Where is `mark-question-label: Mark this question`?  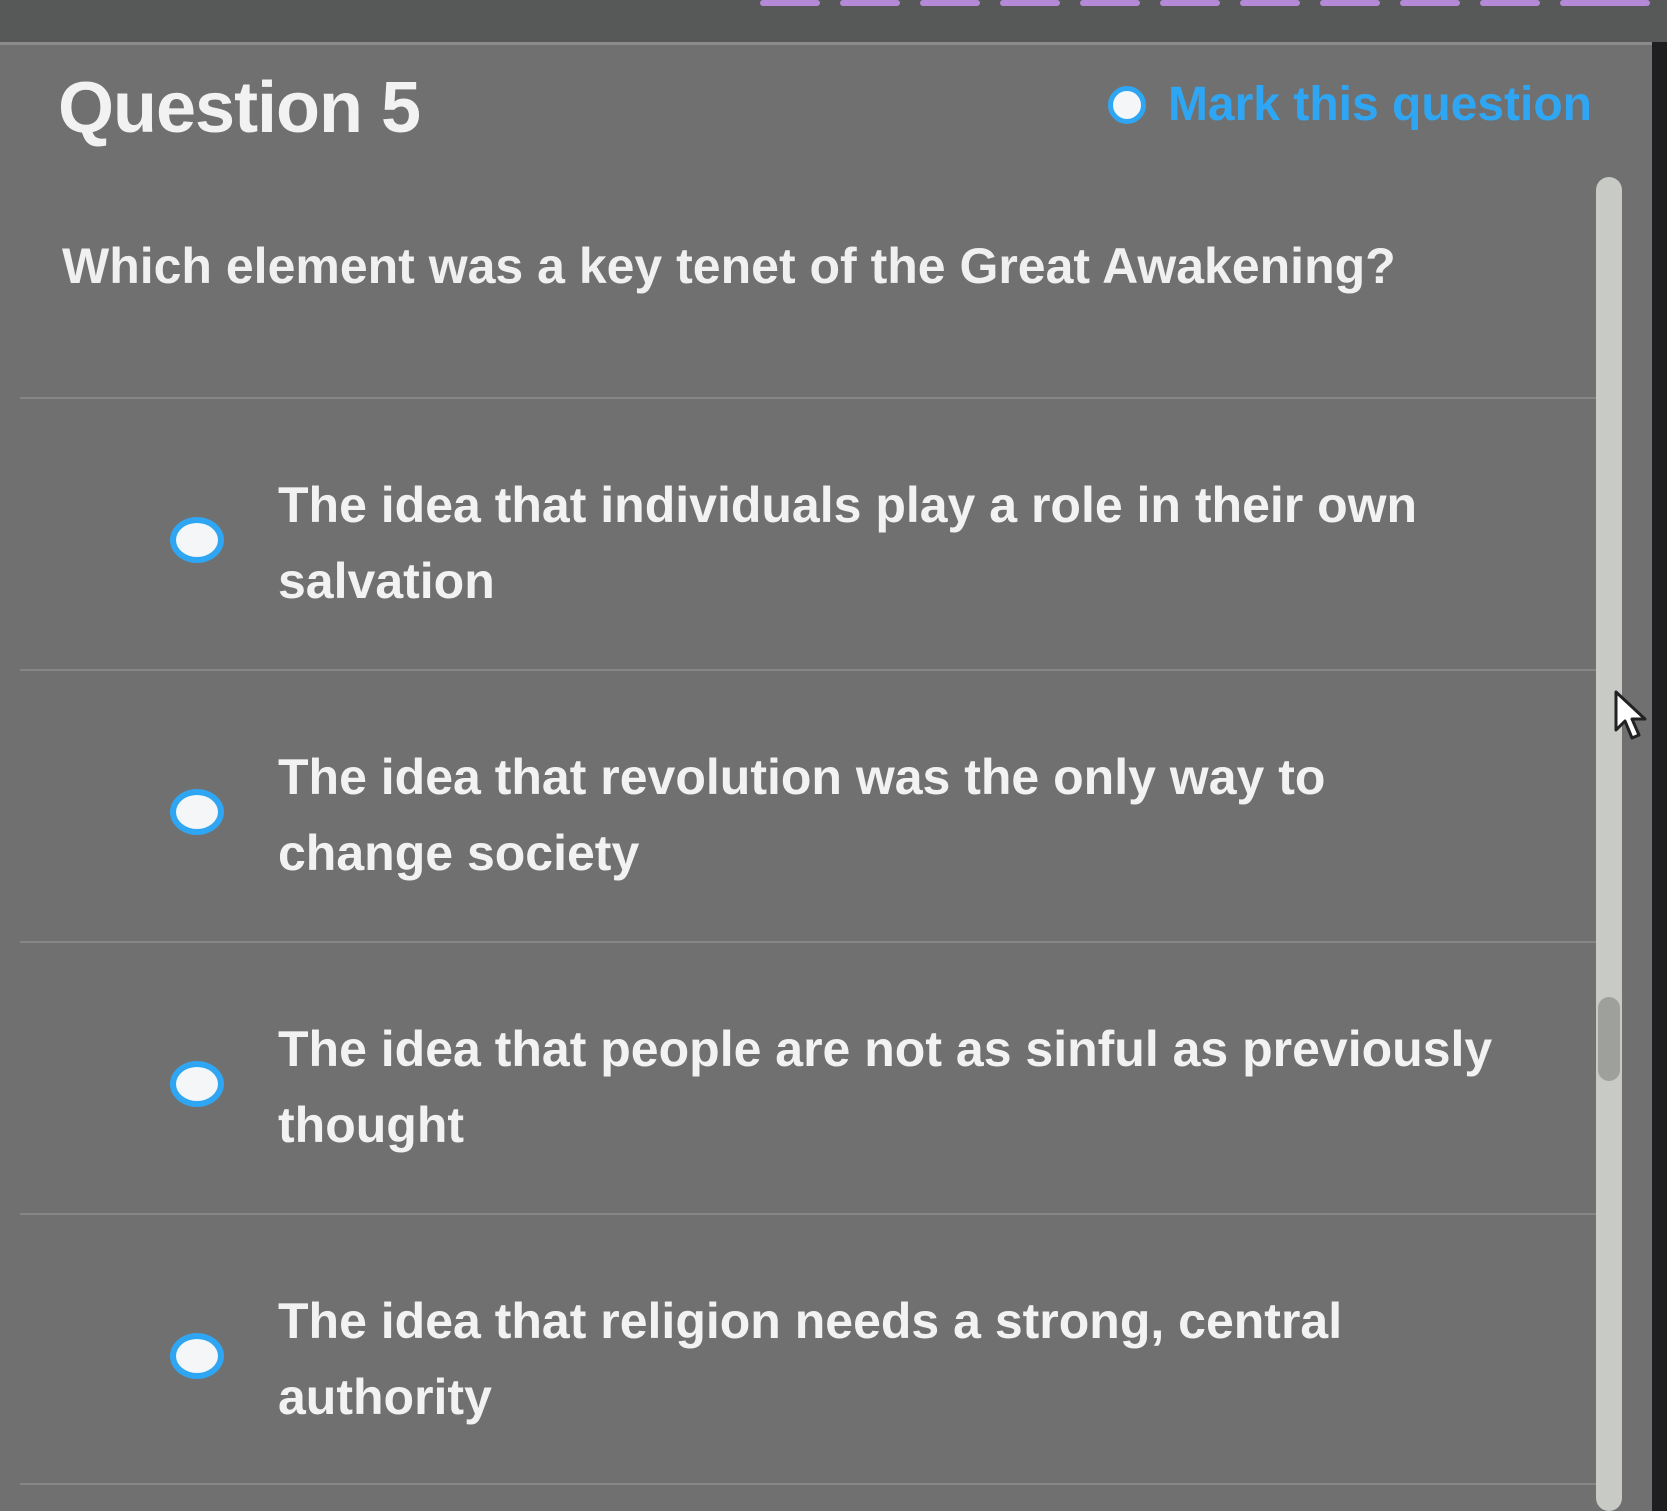
mark-question-label: Mark this question is located at coordinates (1379, 104).